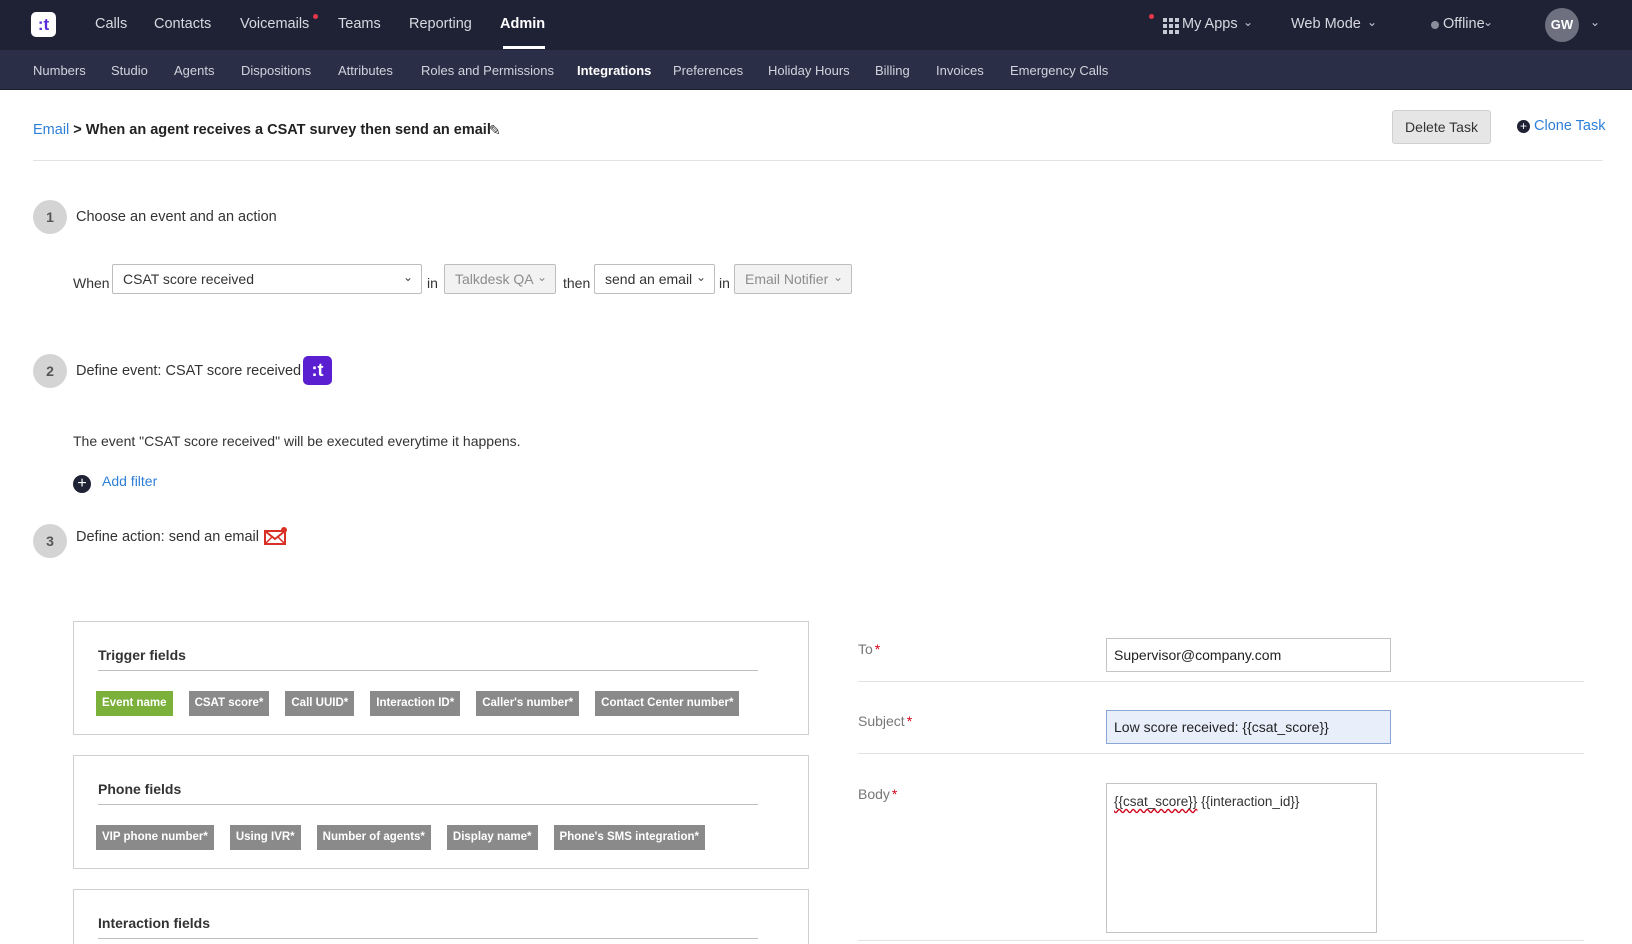 The height and width of the screenshot is (944, 1632). I want to click on in-label-2: in, so click(724, 283).